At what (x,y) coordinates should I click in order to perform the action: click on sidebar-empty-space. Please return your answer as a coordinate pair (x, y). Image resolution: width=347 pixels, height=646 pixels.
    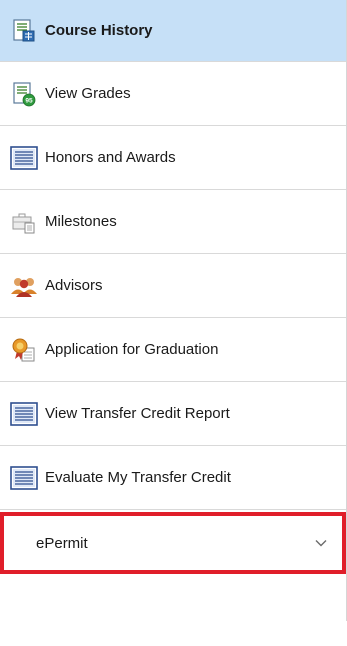
    Looking at the image, I should click on (173, 610).